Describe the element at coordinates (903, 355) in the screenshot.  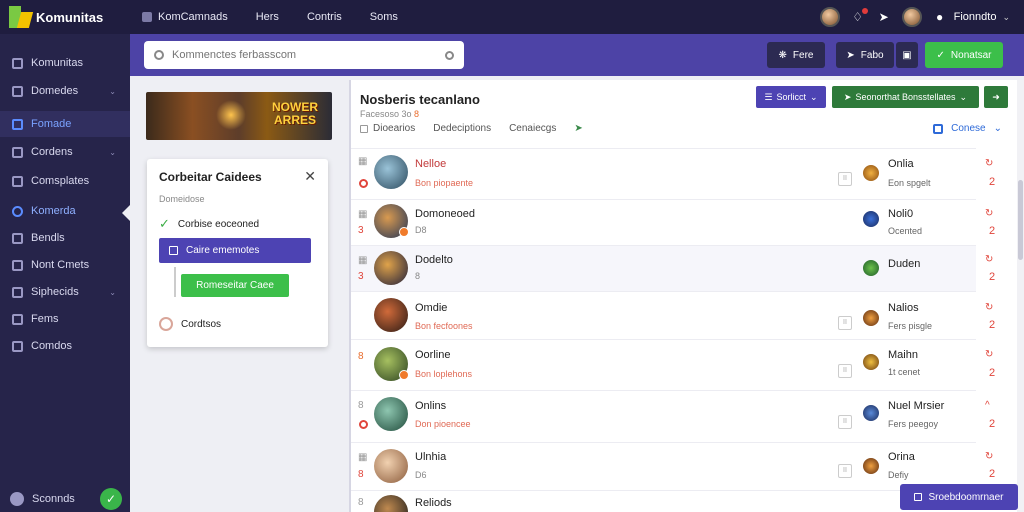
I see `row-right-label: Maihn` at that location.